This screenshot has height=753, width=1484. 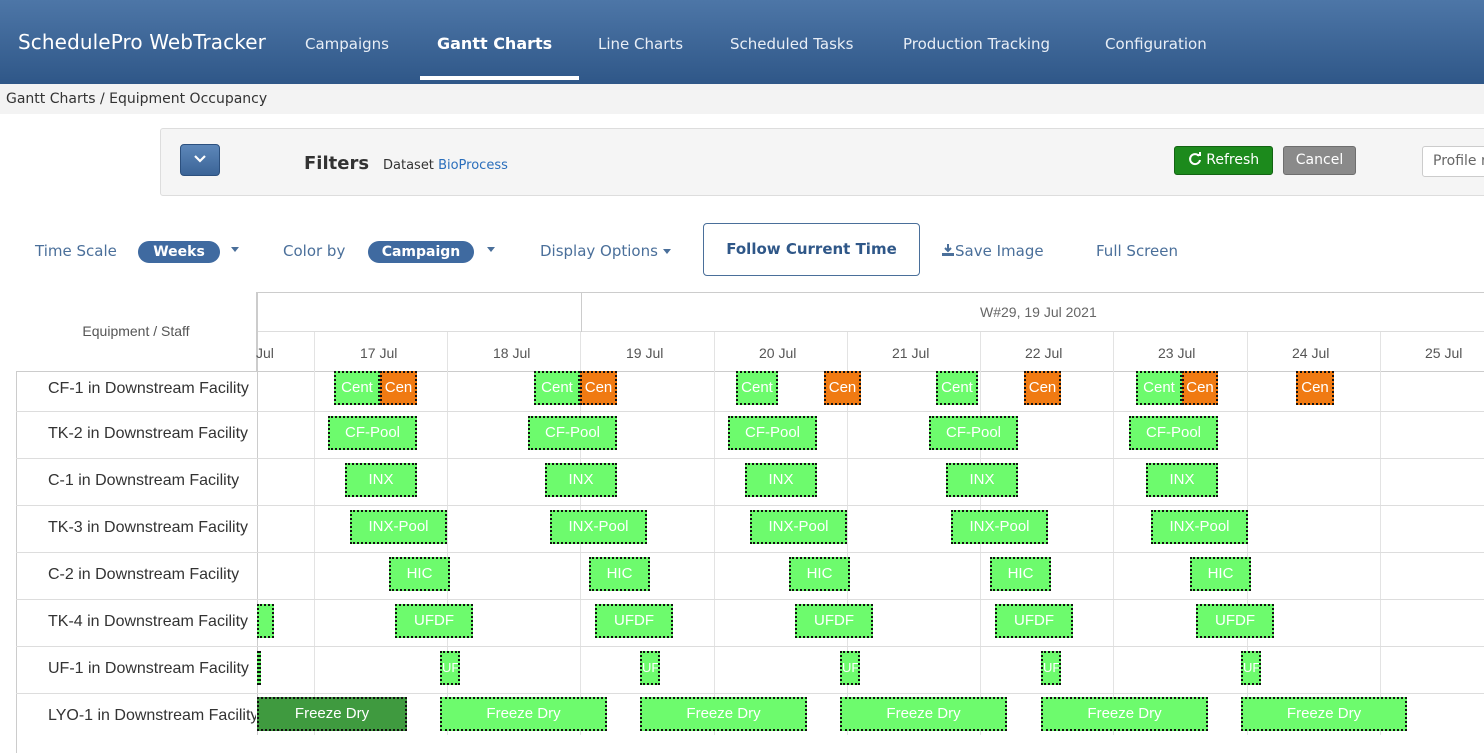 What do you see at coordinates (778, 353) in the screenshot?
I see `day-label: 20 Jul` at bounding box center [778, 353].